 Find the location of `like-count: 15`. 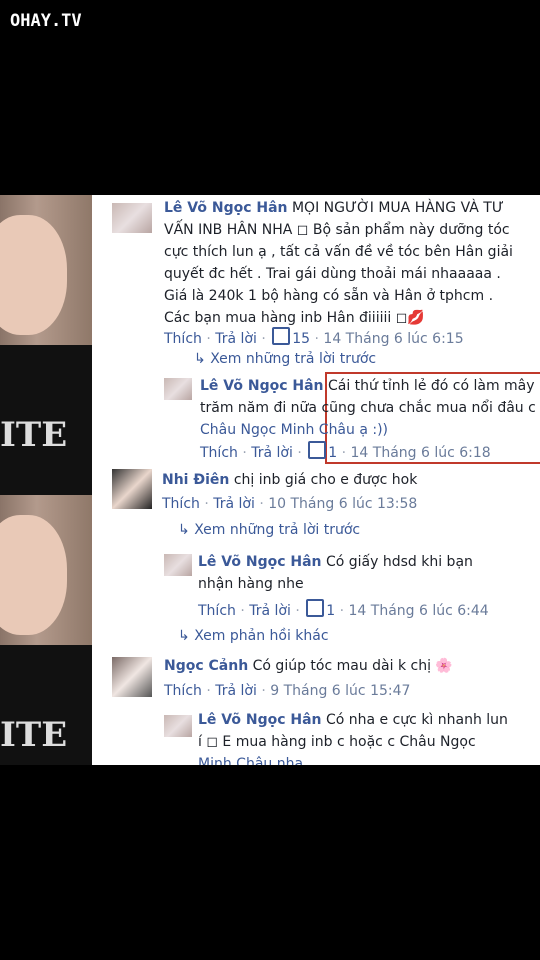

like-count: 15 is located at coordinates (301, 339).